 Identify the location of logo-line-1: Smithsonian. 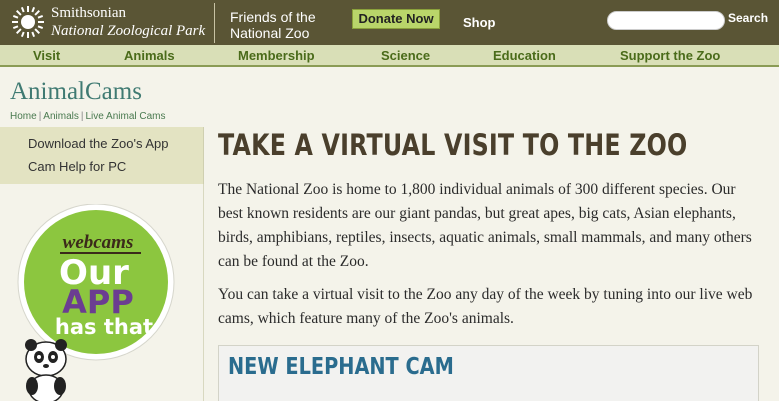
(89, 13).